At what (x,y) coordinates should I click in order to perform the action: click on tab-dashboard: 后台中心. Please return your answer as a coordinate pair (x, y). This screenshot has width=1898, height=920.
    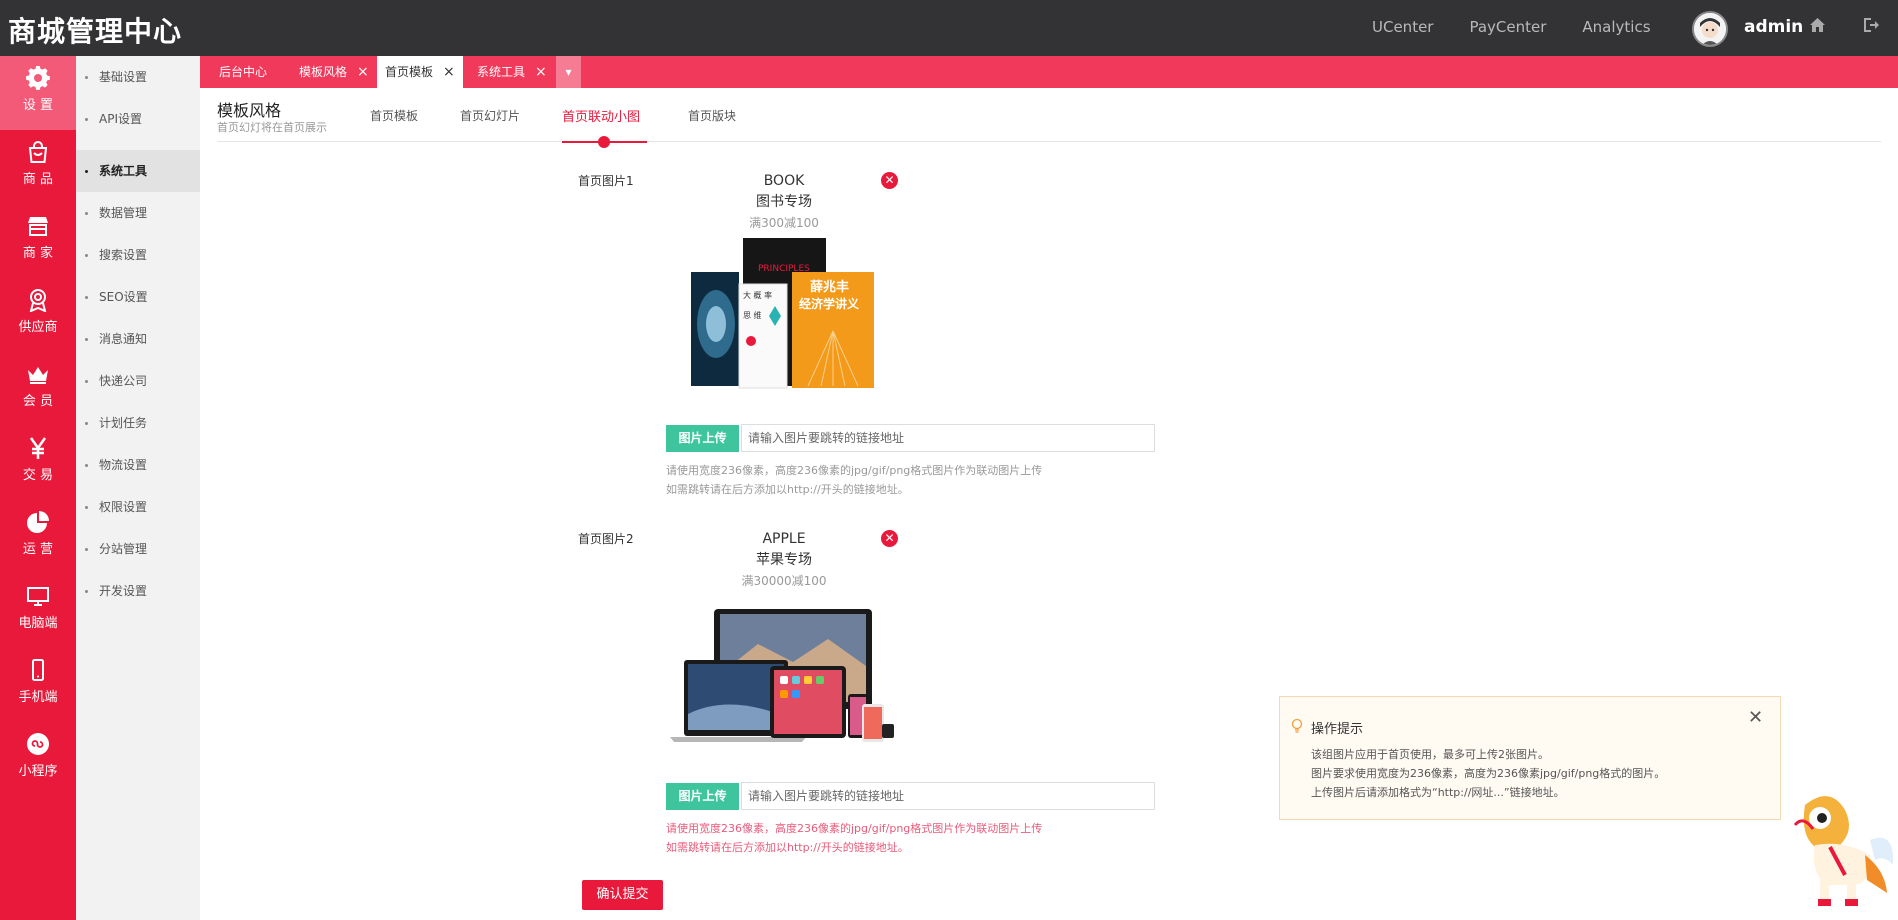
    Looking at the image, I should click on (243, 72).